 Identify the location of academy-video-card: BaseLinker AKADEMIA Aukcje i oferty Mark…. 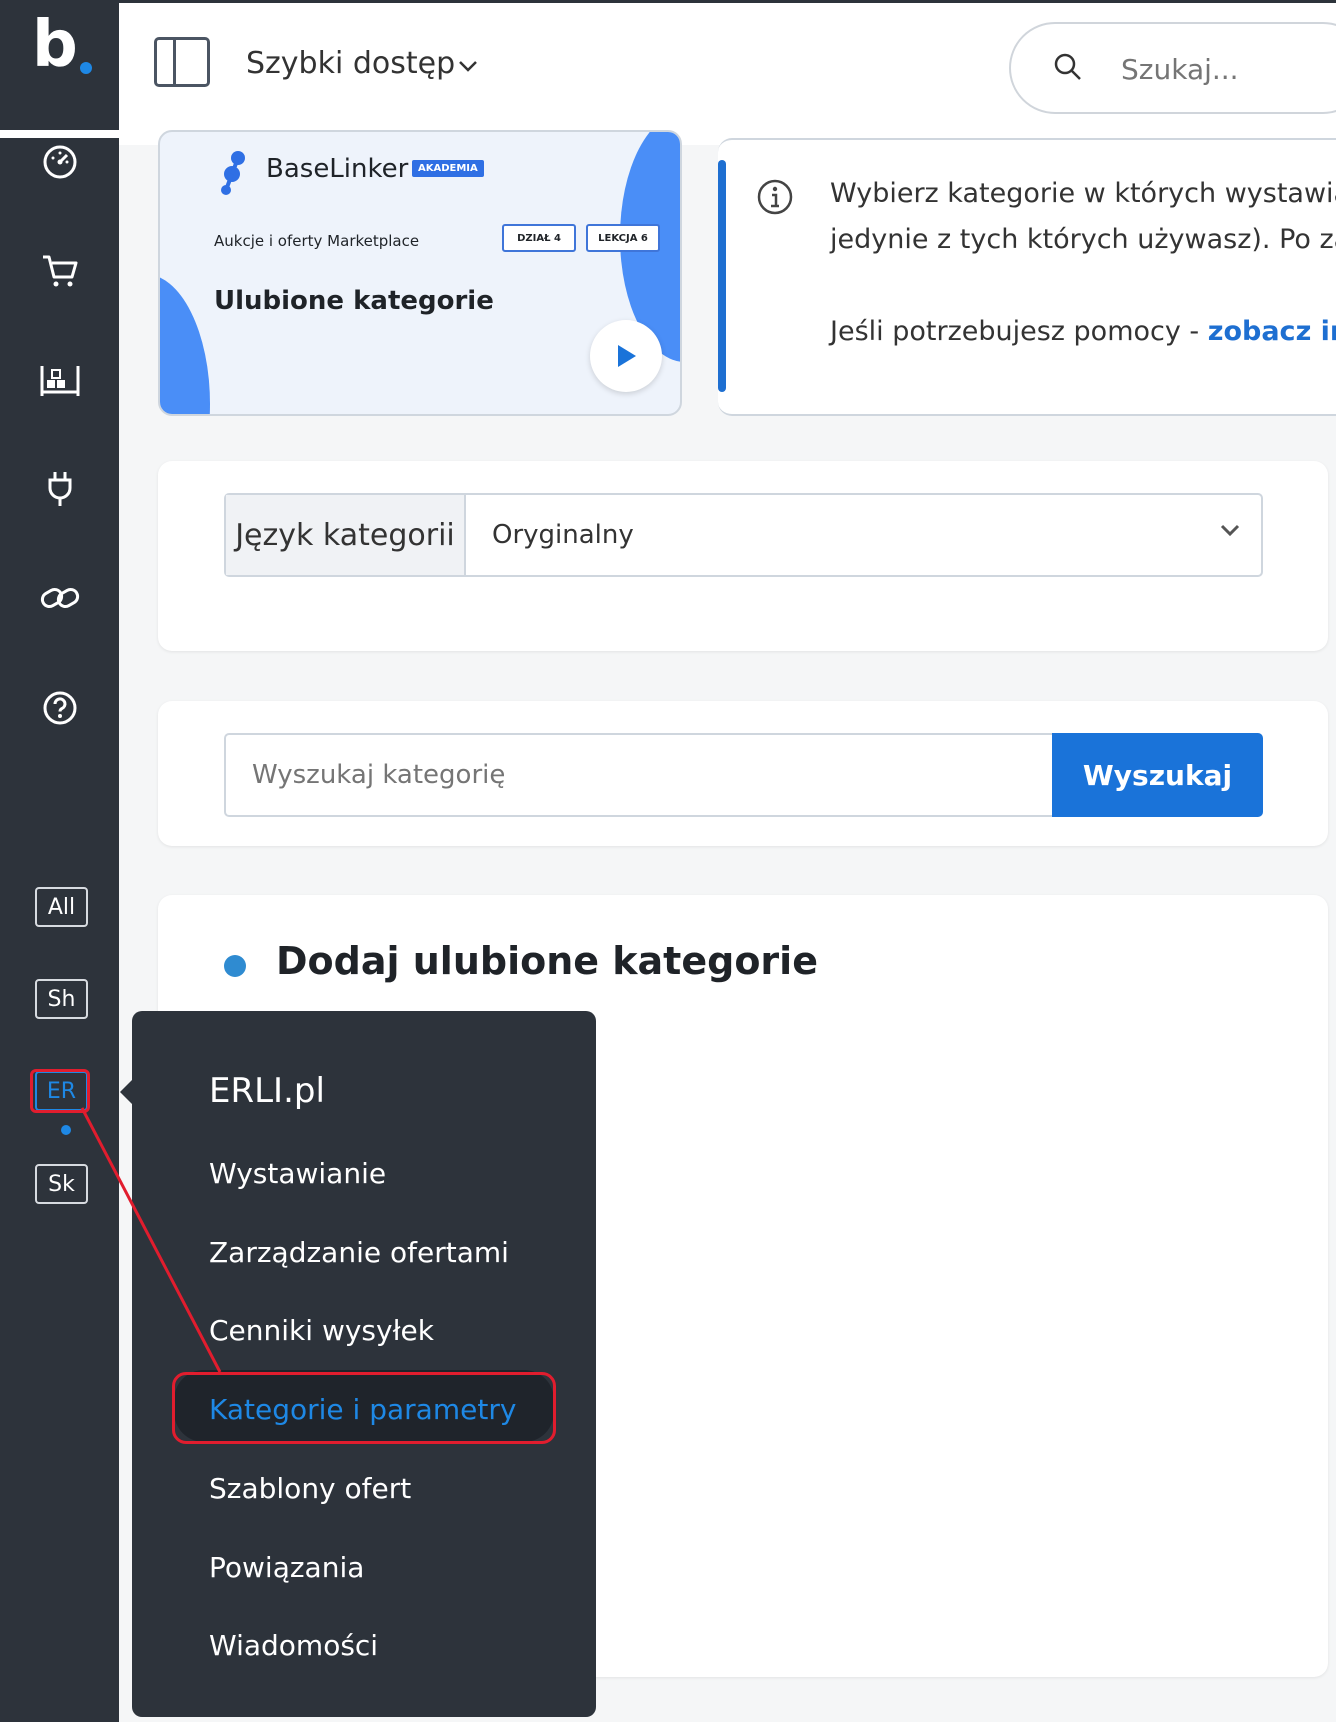
(420, 273).